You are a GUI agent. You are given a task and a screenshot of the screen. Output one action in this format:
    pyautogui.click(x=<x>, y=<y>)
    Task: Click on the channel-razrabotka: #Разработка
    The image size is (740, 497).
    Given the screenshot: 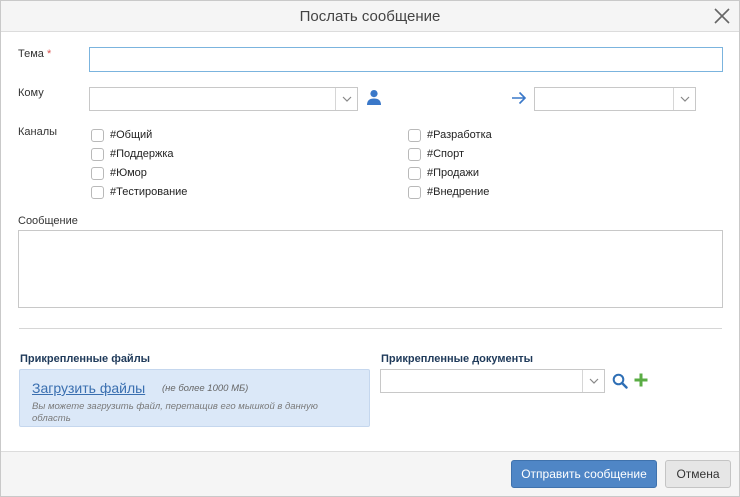 What is the action you would take?
    pyautogui.click(x=450, y=135)
    